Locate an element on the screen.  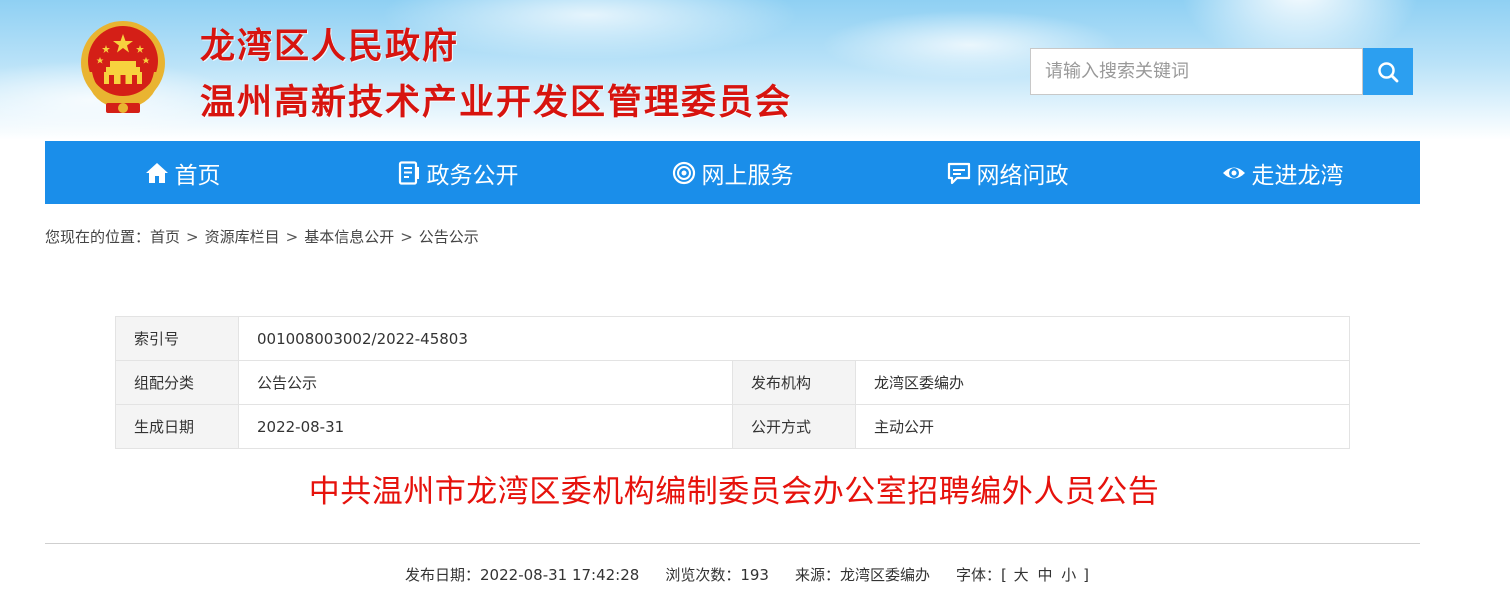
font-size-label: 字体： is located at coordinates (979, 575).